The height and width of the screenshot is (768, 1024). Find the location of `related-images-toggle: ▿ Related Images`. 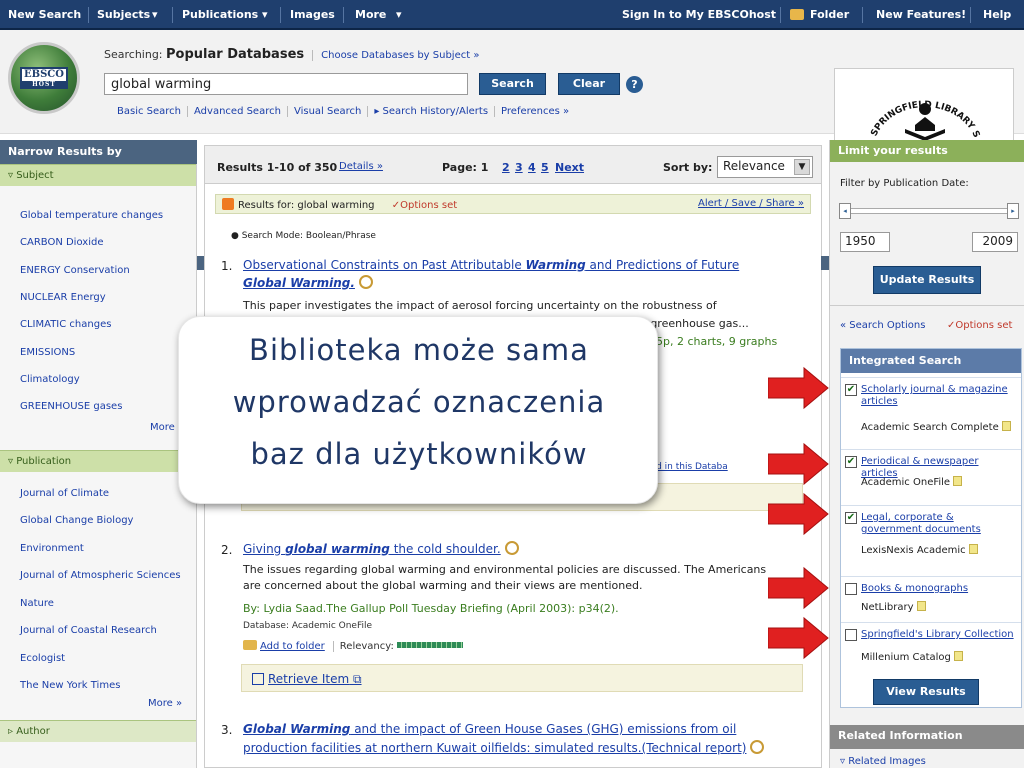

related-images-toggle: ▿ Related Images is located at coordinates (883, 761).